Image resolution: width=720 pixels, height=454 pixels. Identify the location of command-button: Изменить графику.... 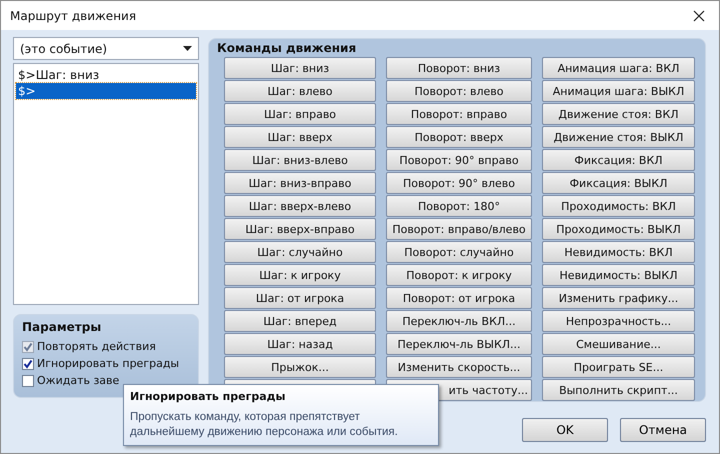
(618, 298).